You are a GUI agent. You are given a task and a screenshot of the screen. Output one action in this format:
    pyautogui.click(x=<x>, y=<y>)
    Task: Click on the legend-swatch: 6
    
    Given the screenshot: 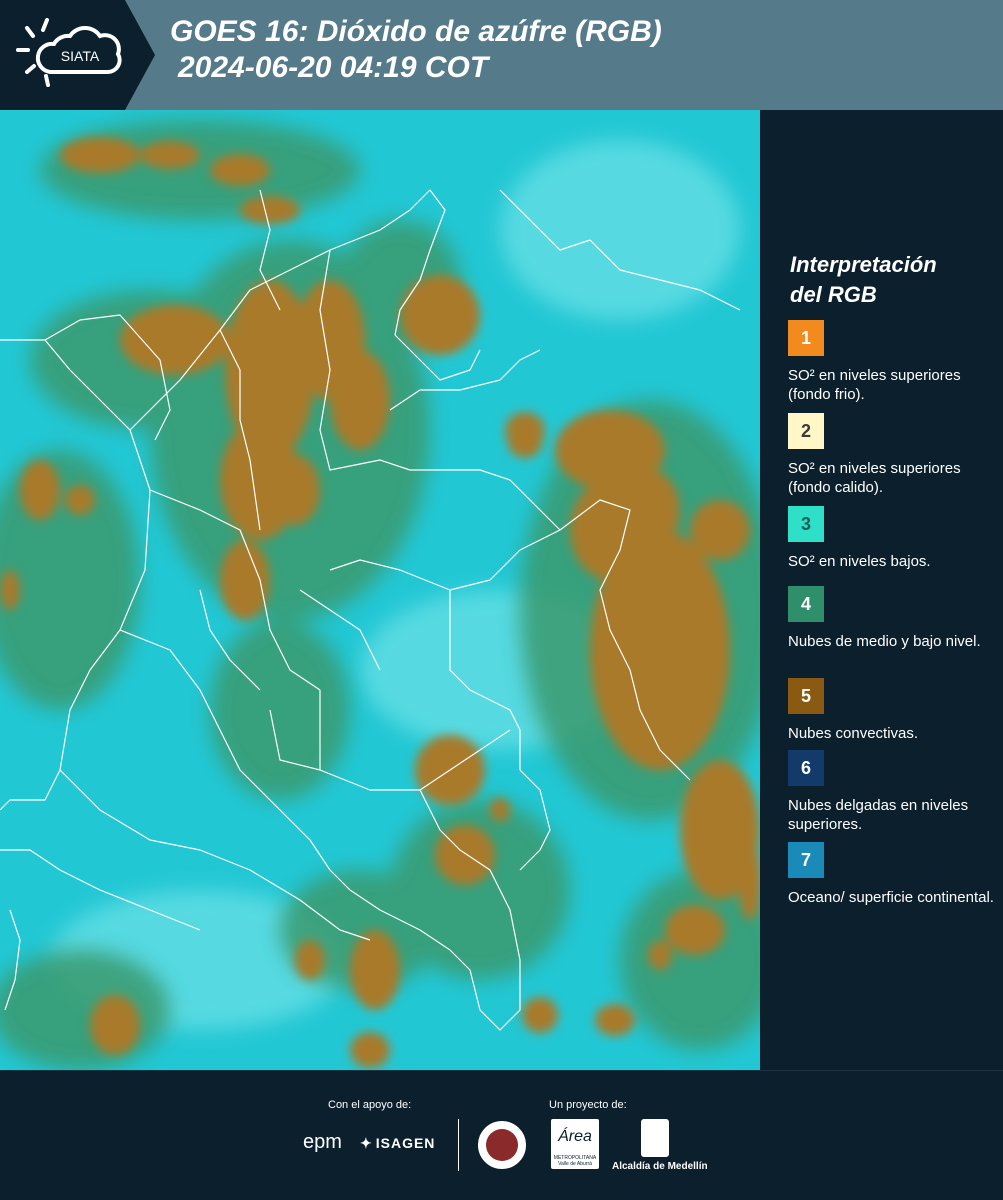 What is the action you would take?
    pyautogui.click(x=806, y=768)
    